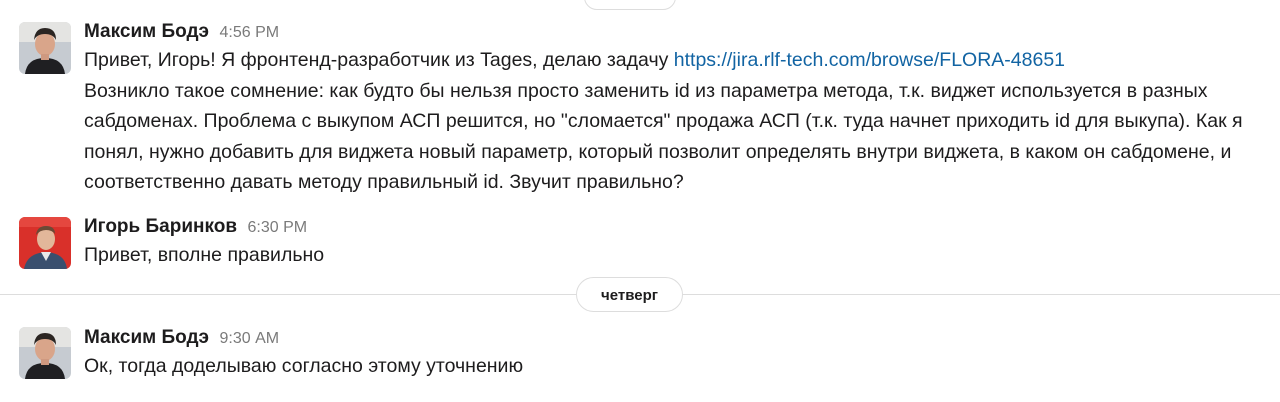 The image size is (1280, 402). What do you see at coordinates (249, 32) in the screenshot?
I see `timestamp: 4:56 PM` at bounding box center [249, 32].